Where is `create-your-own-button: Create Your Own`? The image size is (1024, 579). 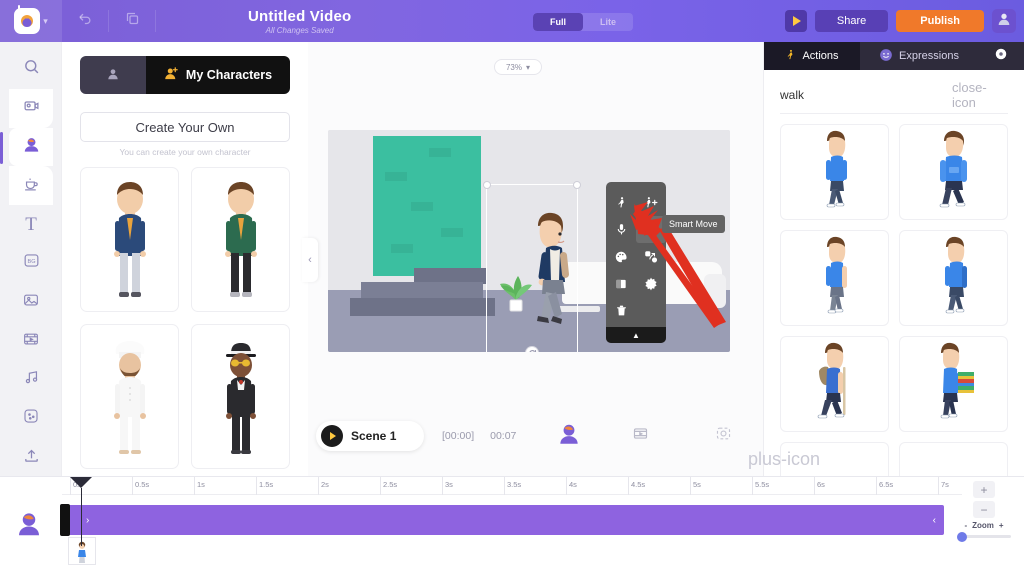 create-your-own-button: Create Your Own is located at coordinates (185, 127).